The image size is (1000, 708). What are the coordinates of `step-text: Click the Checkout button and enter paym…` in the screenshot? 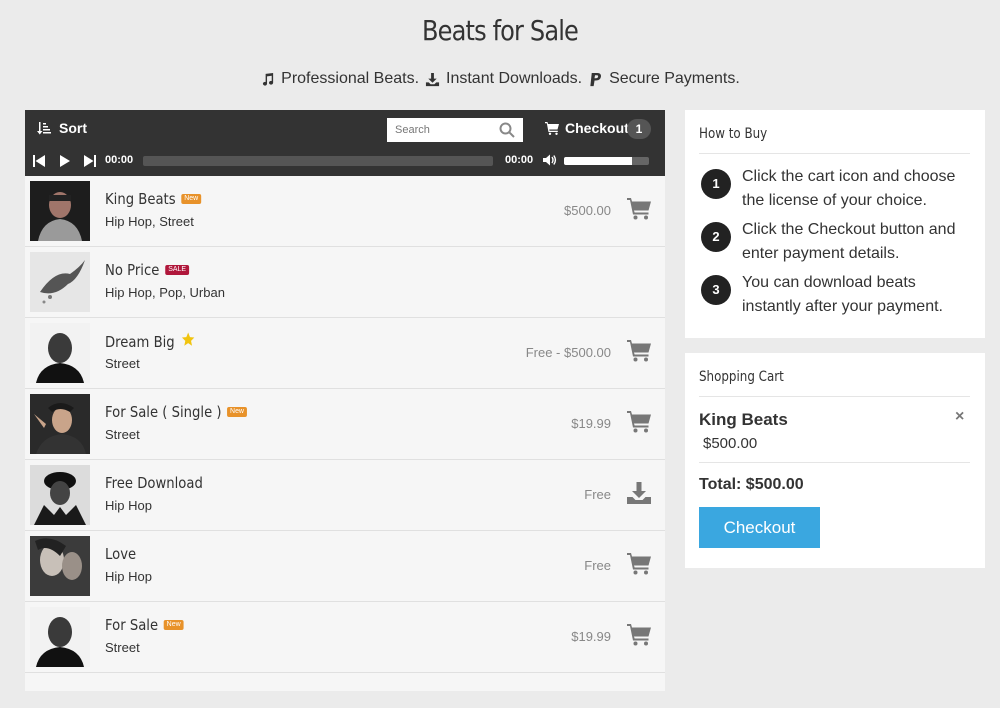 It's located at (849, 241).